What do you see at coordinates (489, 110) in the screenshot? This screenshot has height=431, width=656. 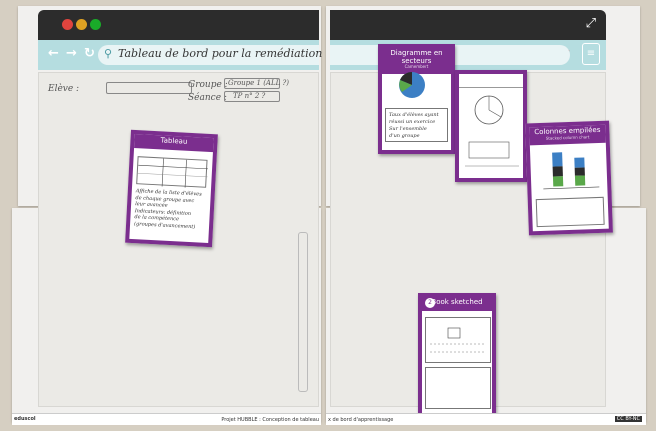 I see `pie-sketch-outline` at bounding box center [489, 110].